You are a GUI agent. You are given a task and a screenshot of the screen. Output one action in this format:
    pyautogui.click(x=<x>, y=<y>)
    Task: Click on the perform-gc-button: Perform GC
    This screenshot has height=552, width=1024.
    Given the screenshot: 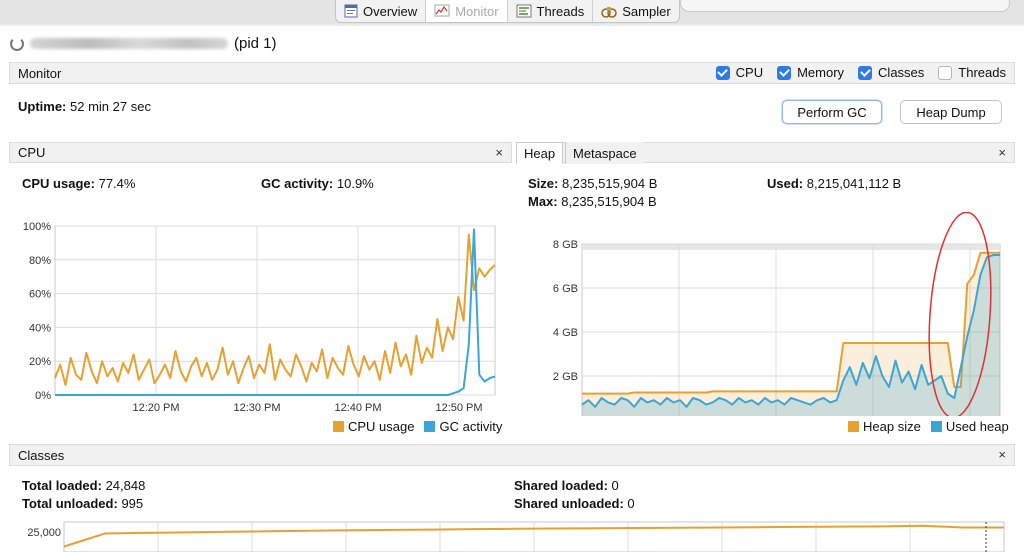 What is the action you would take?
    pyautogui.click(x=832, y=112)
    